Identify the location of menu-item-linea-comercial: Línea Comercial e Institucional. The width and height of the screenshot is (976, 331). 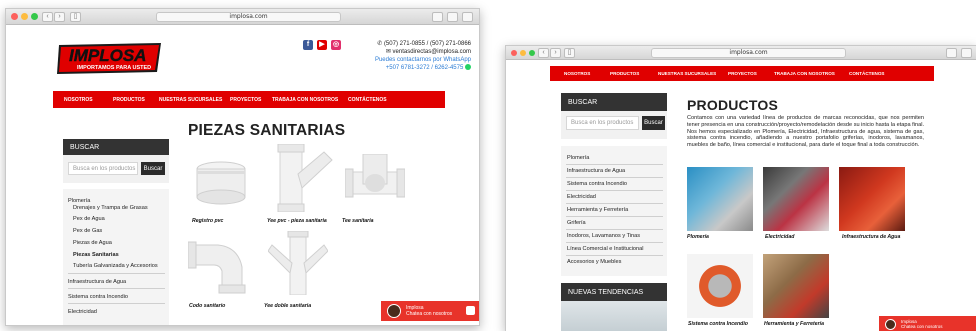
(605, 249).